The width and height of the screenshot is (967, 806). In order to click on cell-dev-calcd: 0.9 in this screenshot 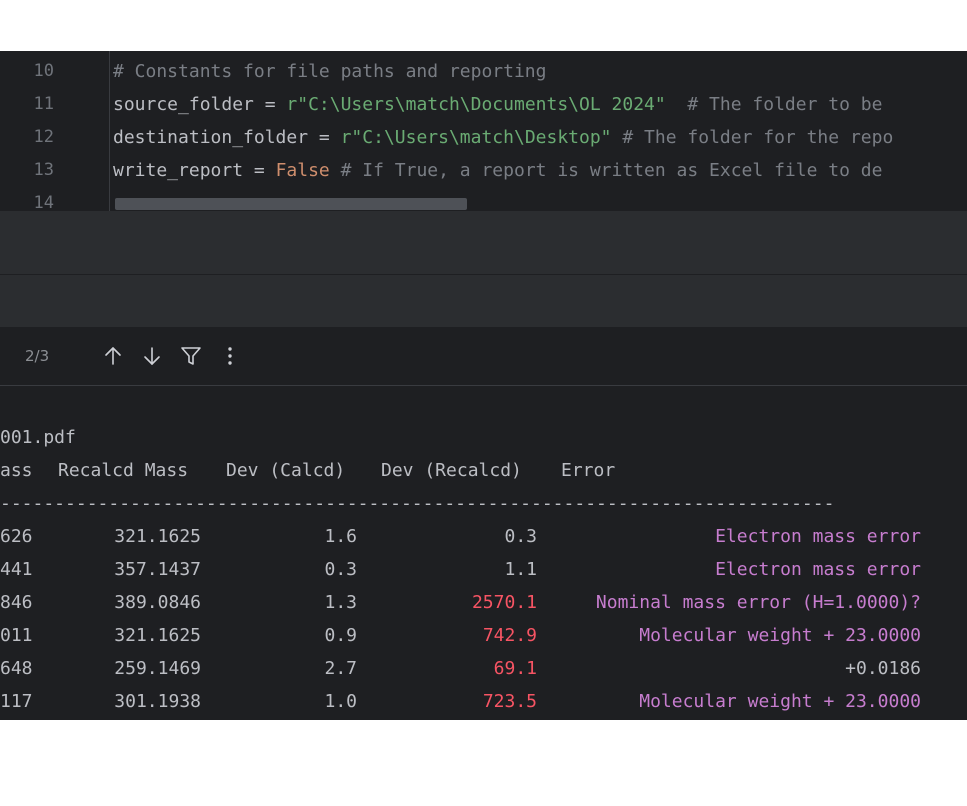, I will do `click(340, 635)`.